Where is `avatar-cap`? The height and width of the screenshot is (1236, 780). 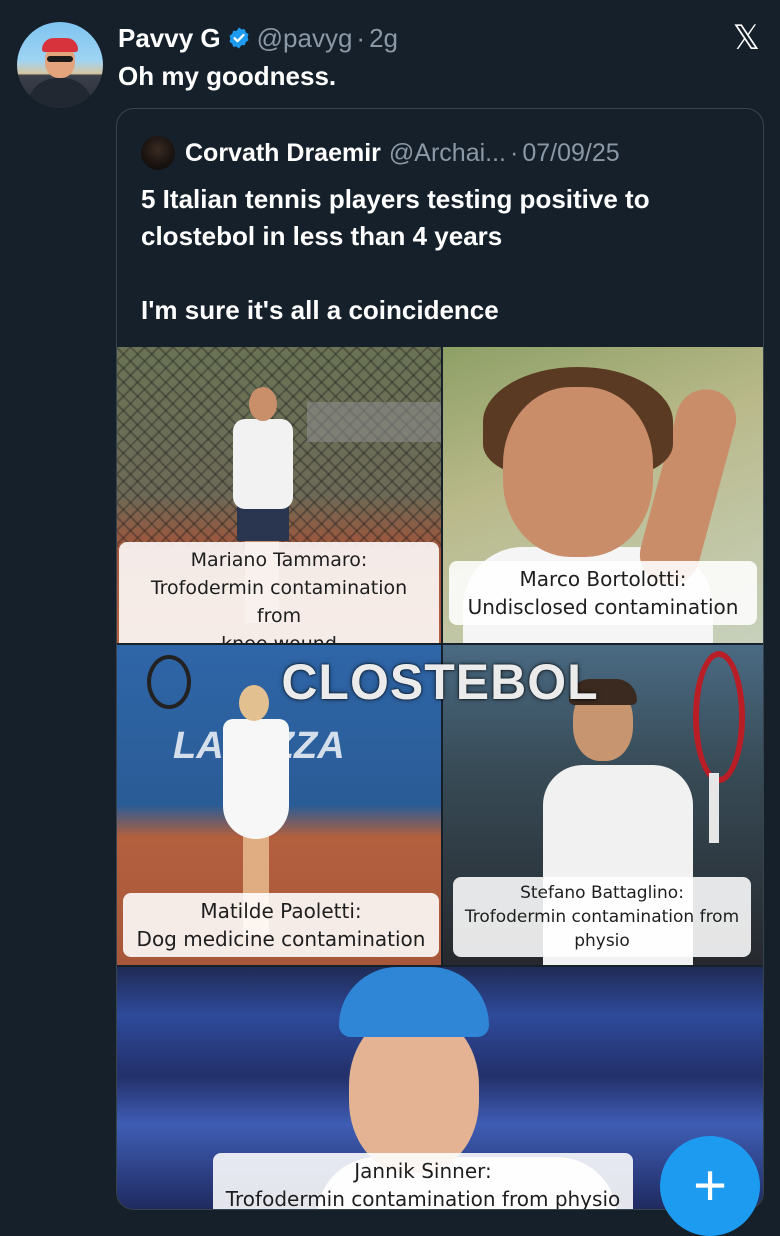
avatar-cap is located at coordinates (60, 45).